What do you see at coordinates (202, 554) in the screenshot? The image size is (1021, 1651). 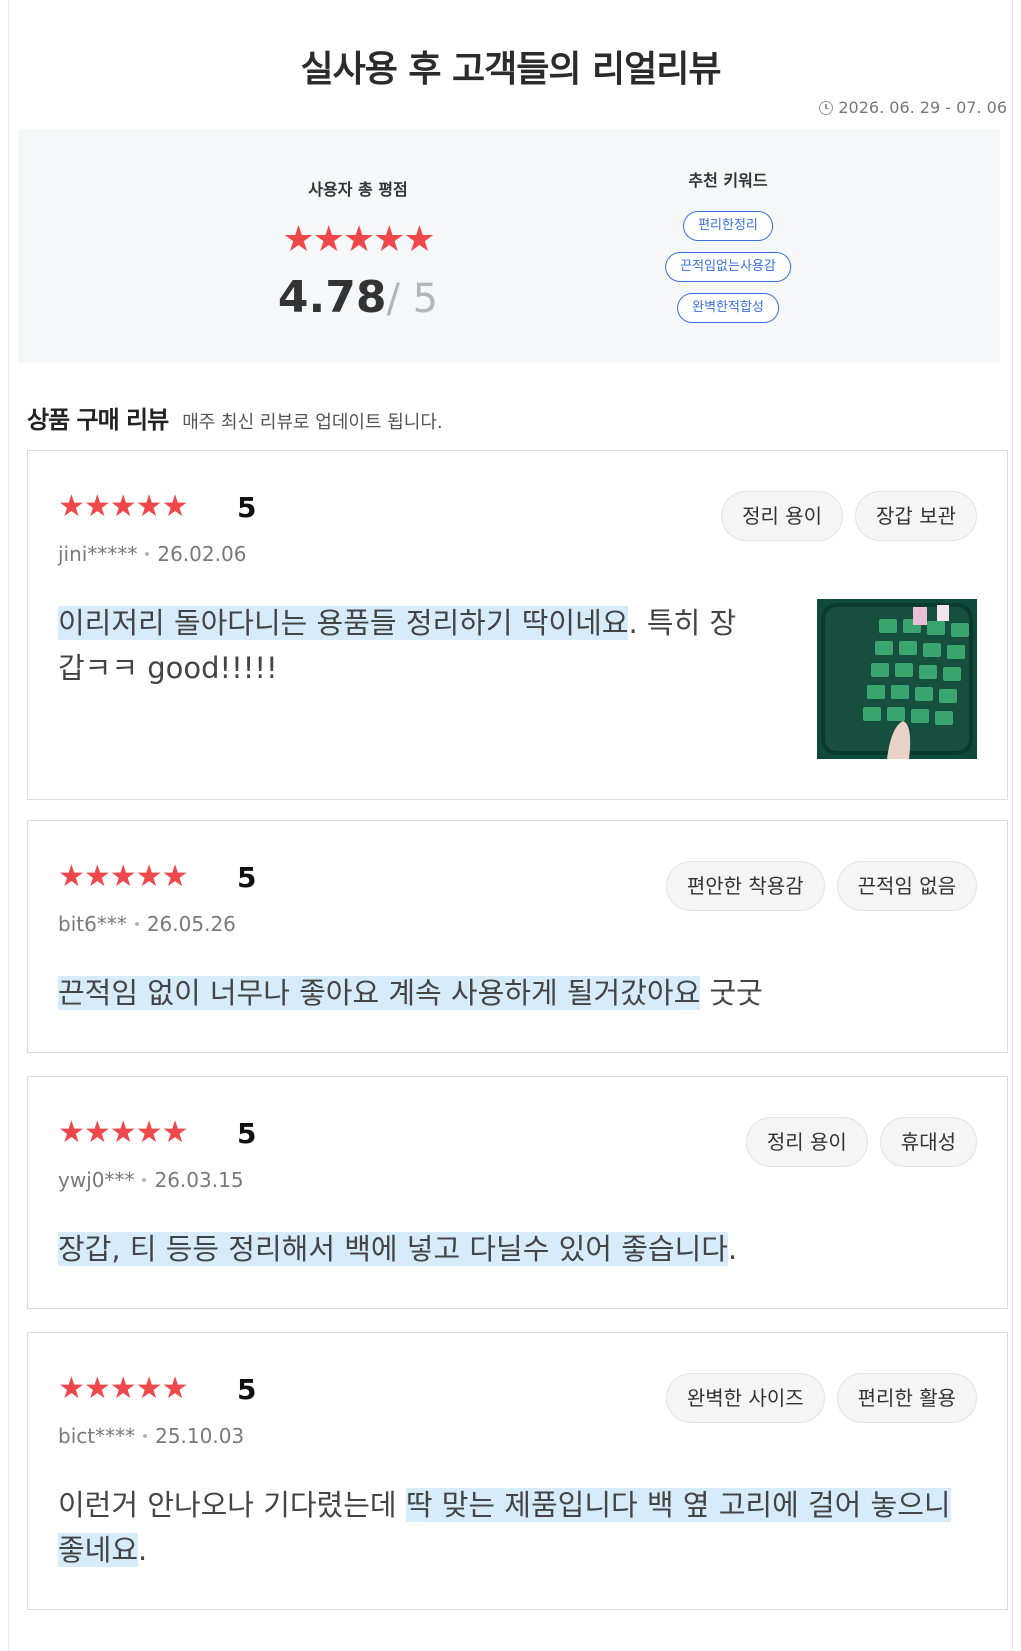 I see `review-date: 26.02.06` at bounding box center [202, 554].